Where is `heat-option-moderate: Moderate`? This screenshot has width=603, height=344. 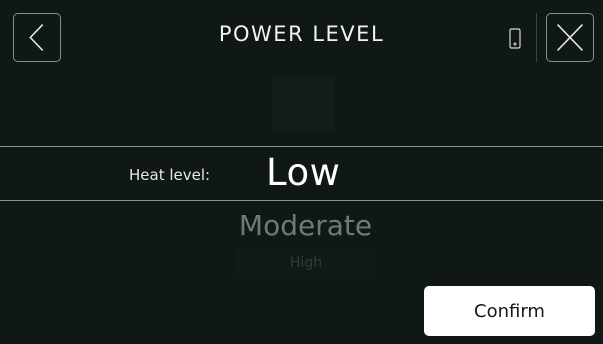 heat-option-moderate: Moderate is located at coordinates (301, 225).